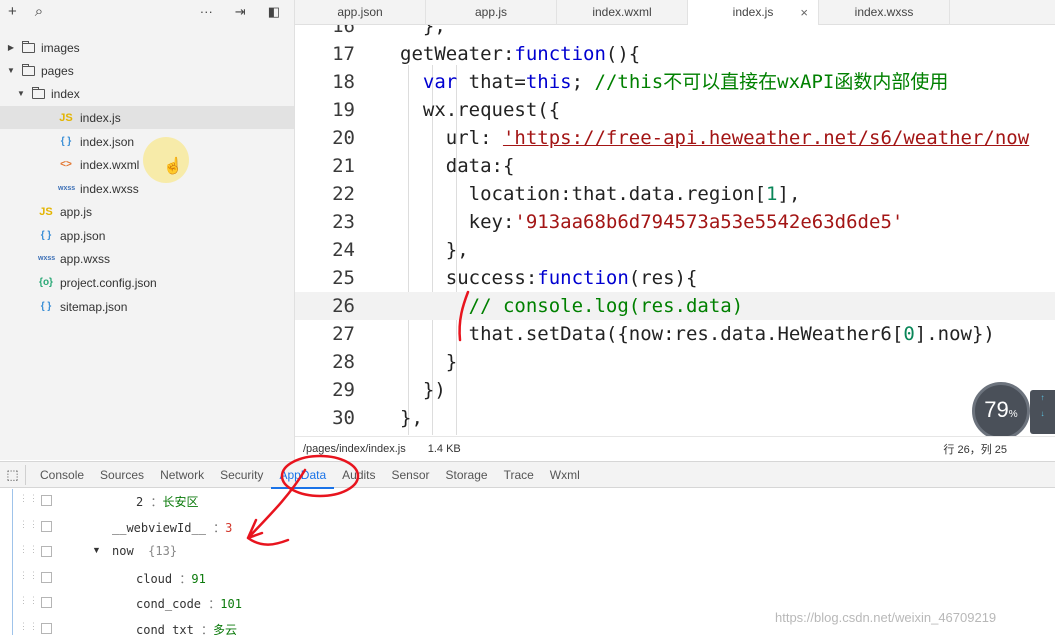 The image size is (1055, 635). I want to click on code-line: 17 getWeater:function(){, so click(467, 54).